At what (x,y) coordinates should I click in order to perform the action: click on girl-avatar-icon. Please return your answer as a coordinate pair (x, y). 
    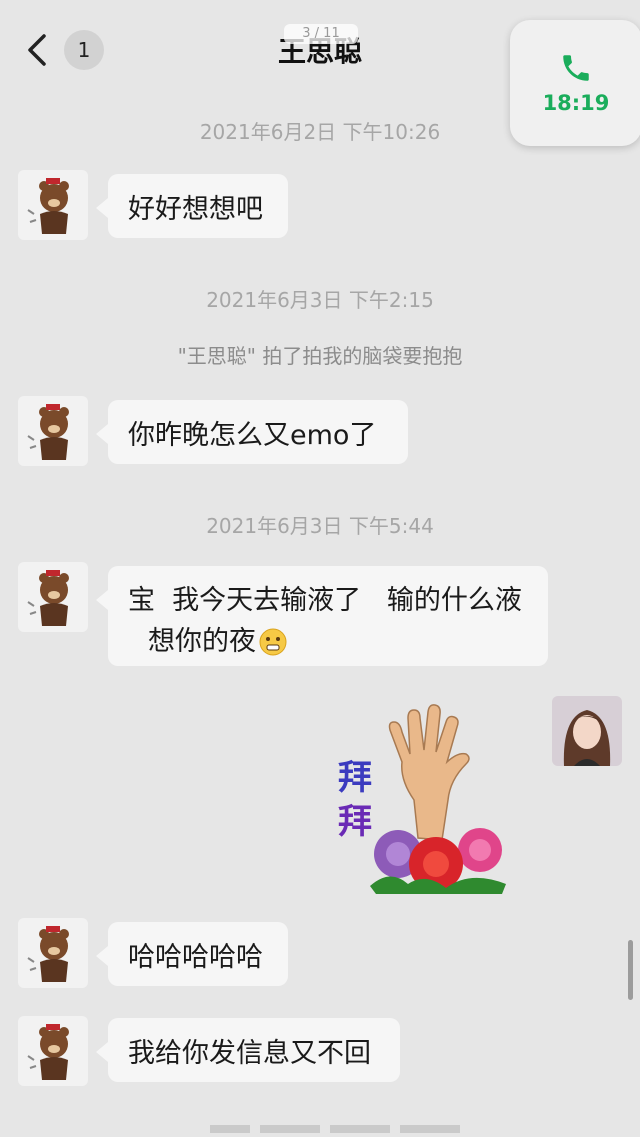
    Looking at the image, I should click on (587, 731).